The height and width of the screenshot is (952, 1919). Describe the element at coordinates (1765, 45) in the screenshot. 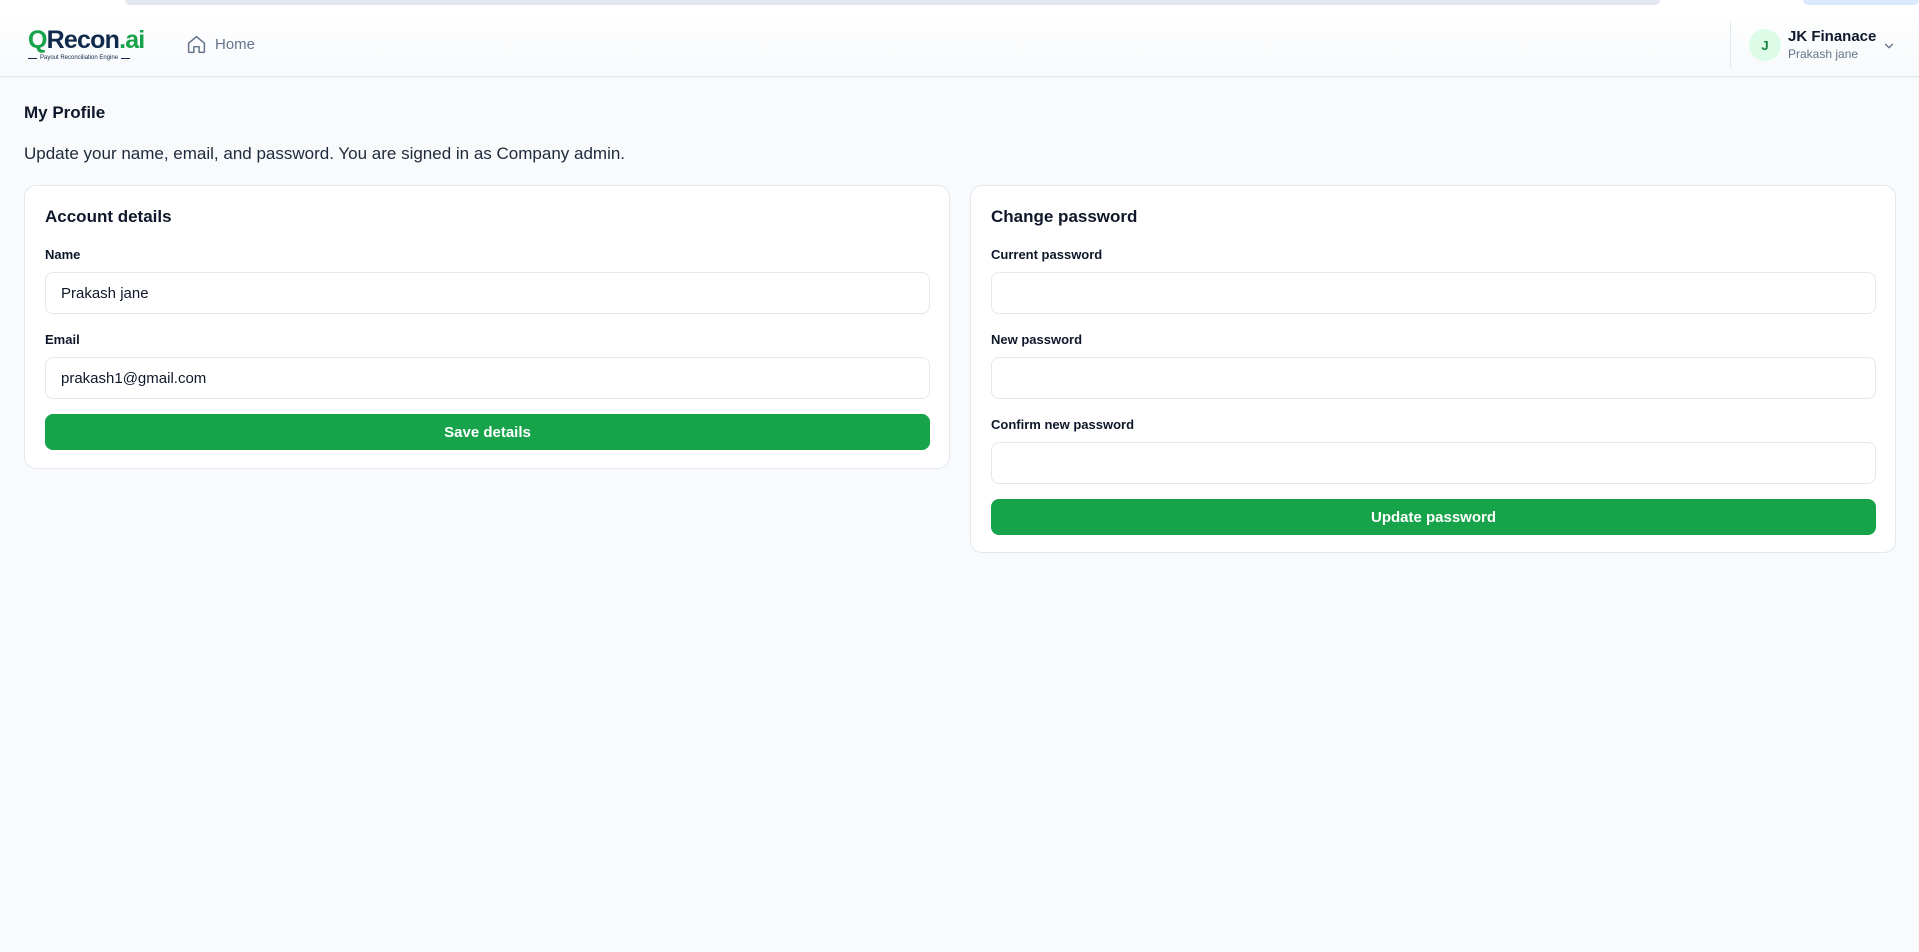

I see `avatar: J` at that location.